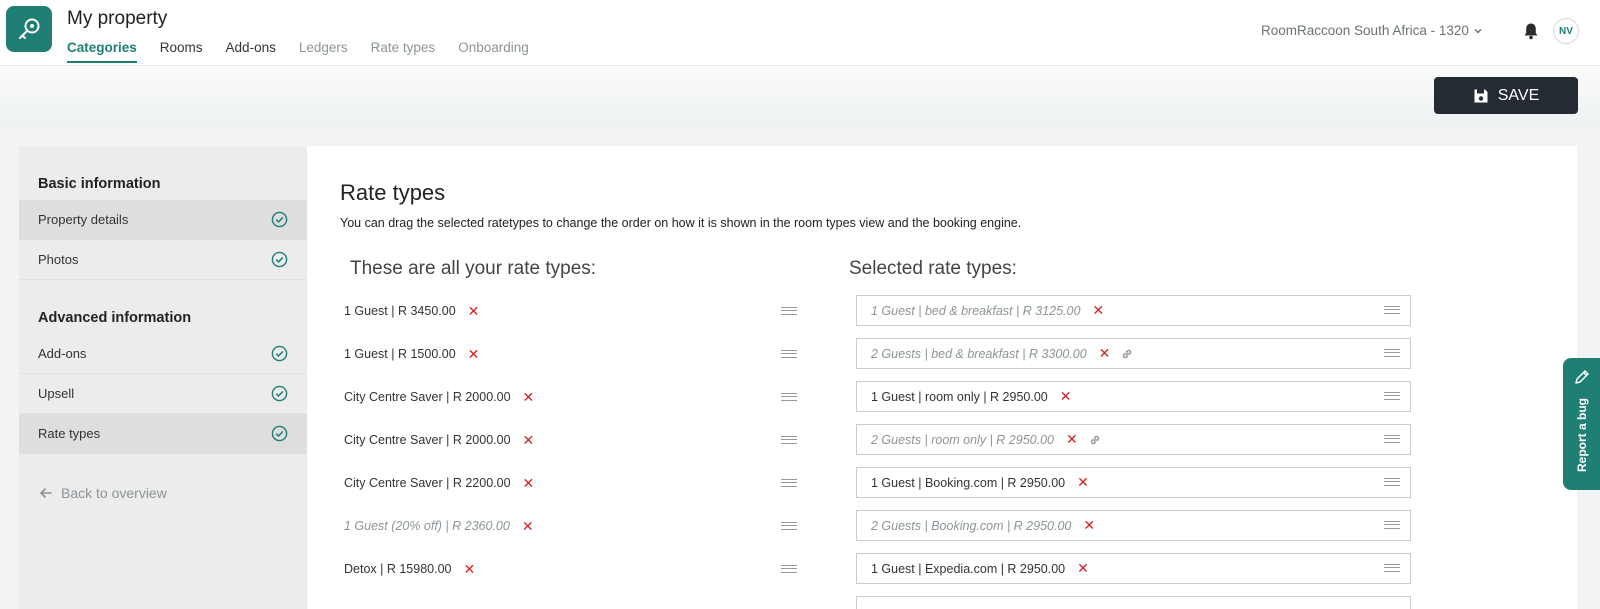  I want to click on back-to-overview-link: Back to overview, so click(103, 493).